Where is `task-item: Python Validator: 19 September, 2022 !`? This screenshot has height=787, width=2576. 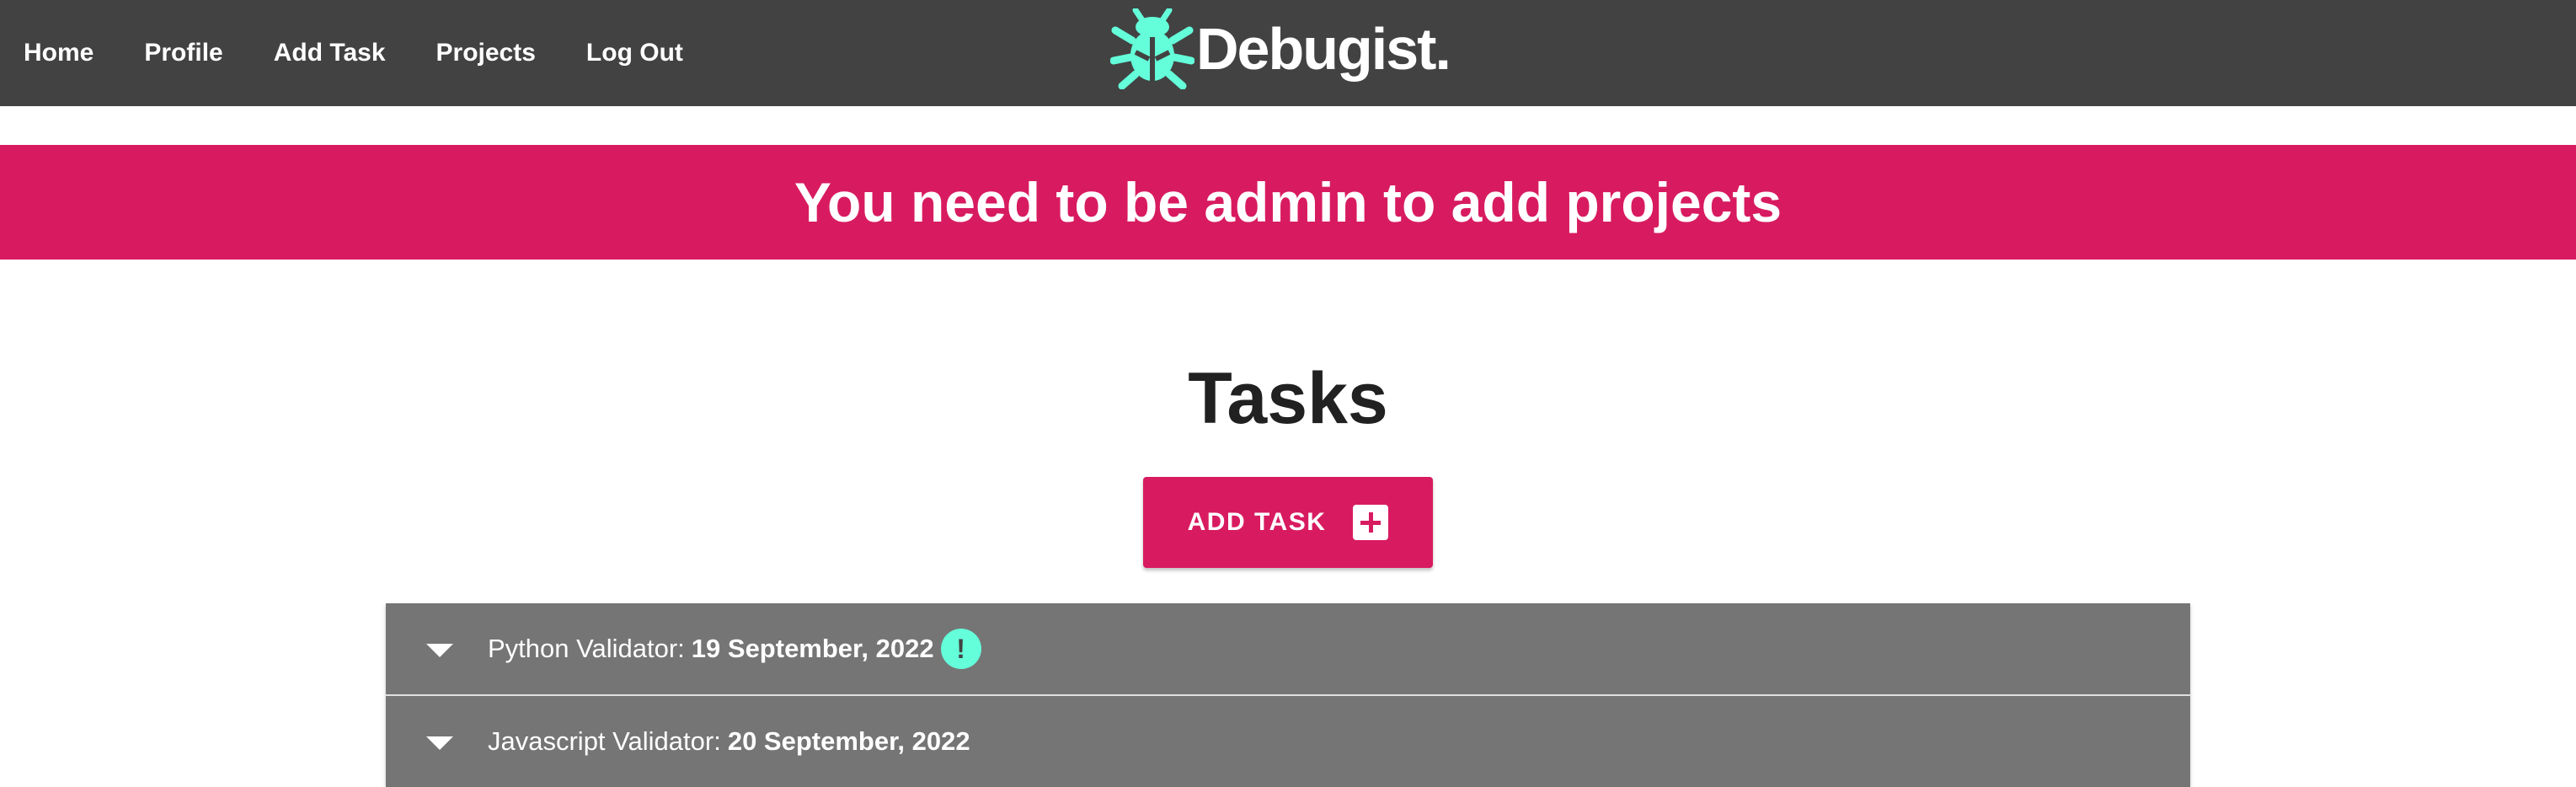 task-item: Python Validator: 19 September, 2022 ! is located at coordinates (1288, 649).